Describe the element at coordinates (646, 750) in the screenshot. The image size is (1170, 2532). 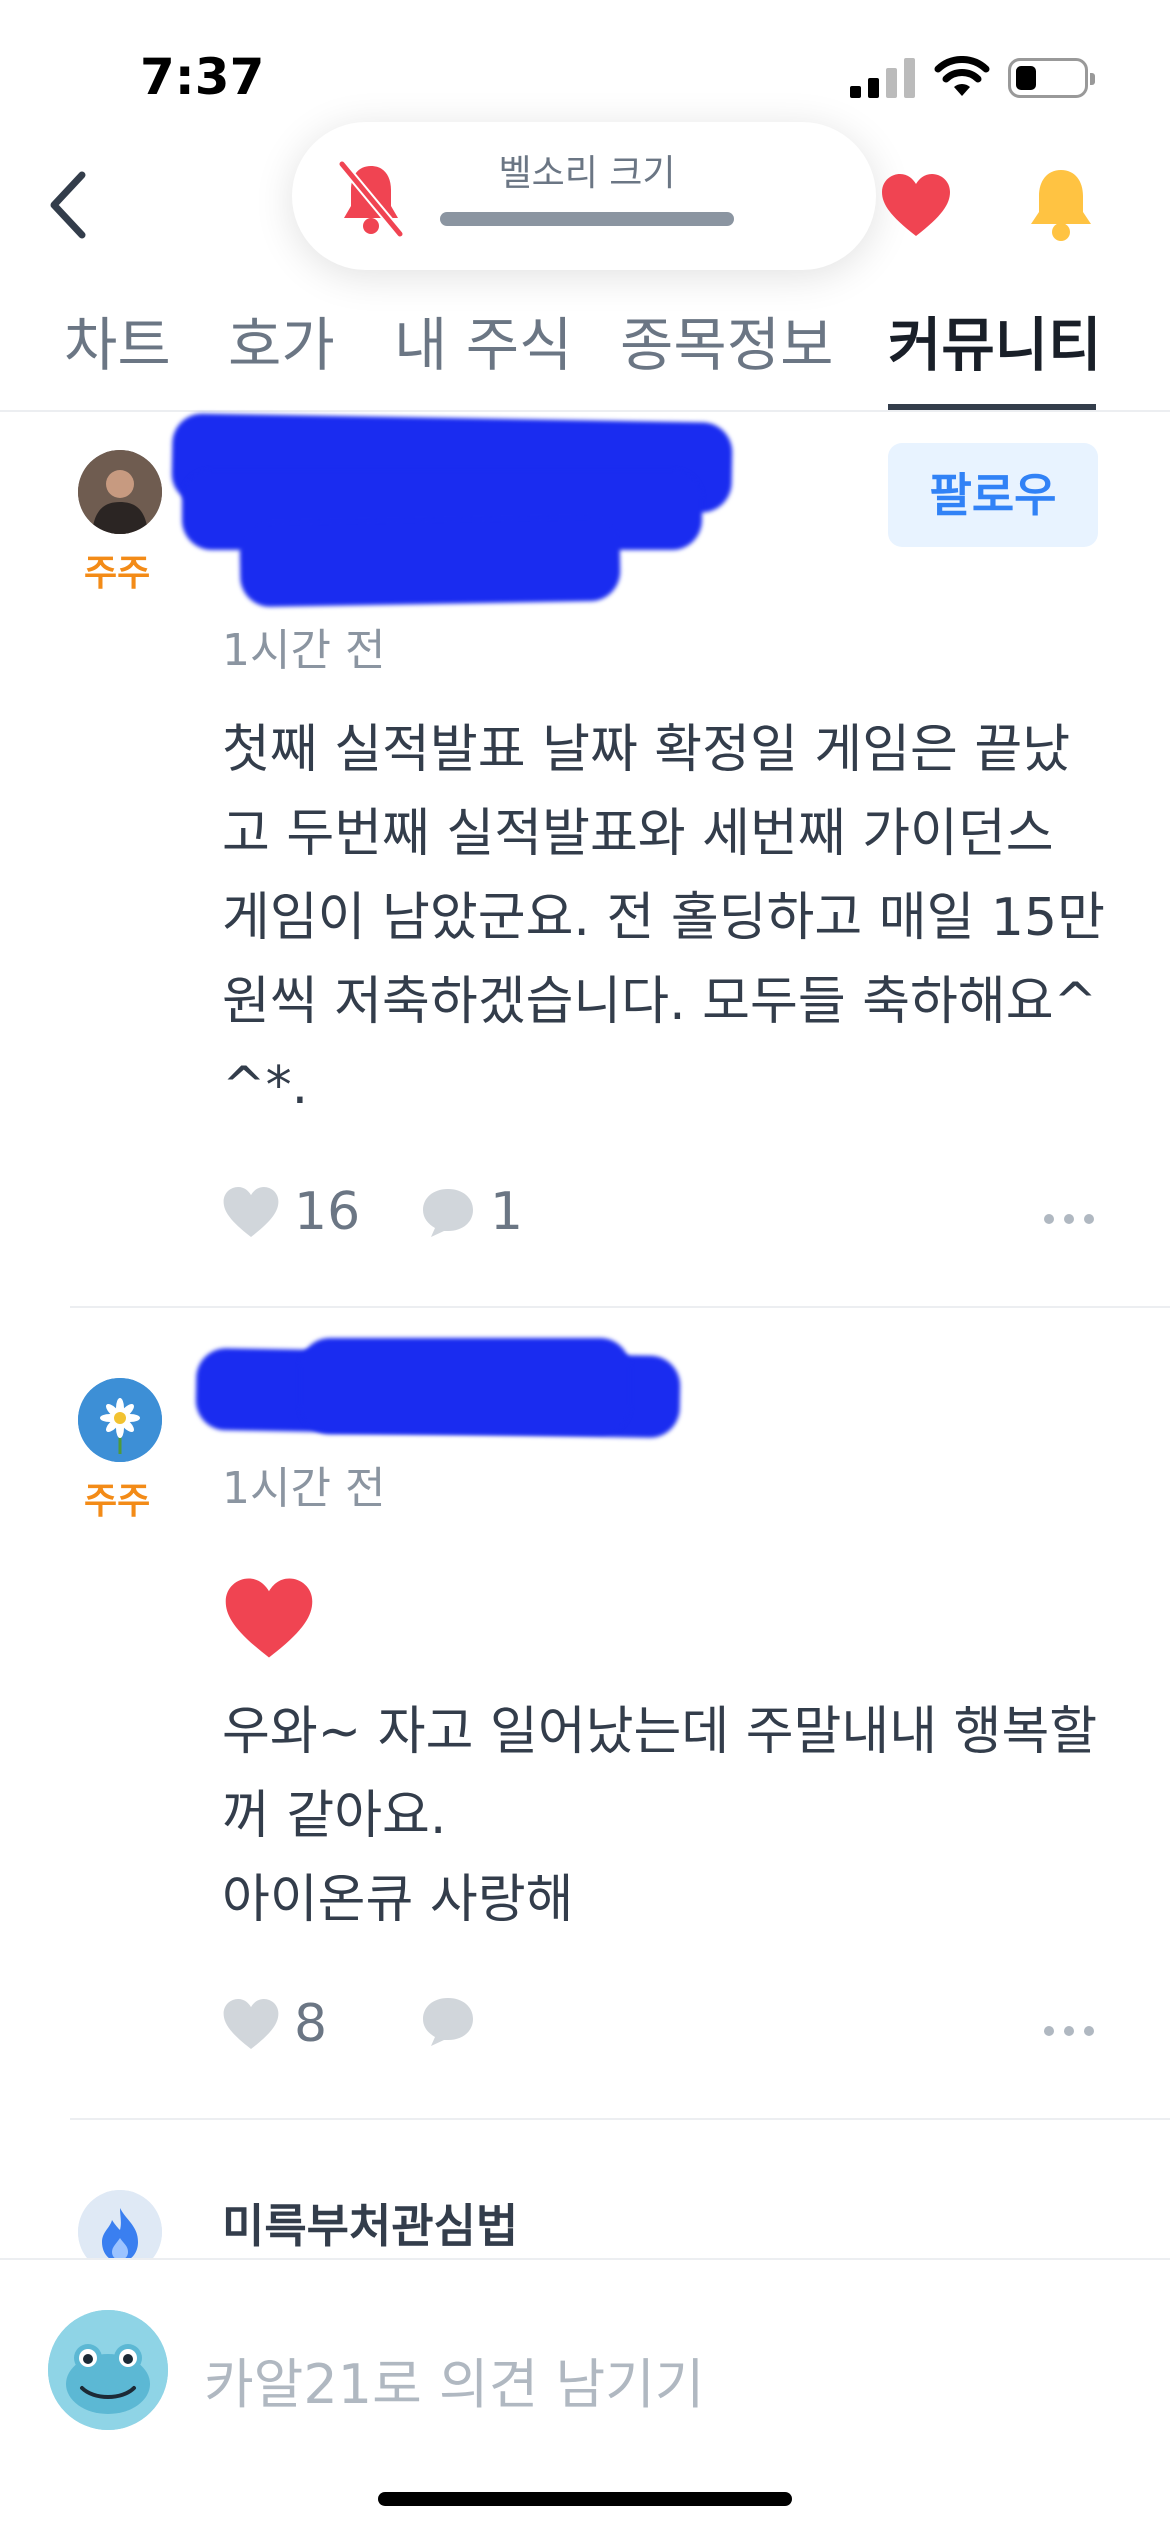
I see `post-body-line: 첫째 실적발표 날짜 확정일 게임은 끝났` at that location.